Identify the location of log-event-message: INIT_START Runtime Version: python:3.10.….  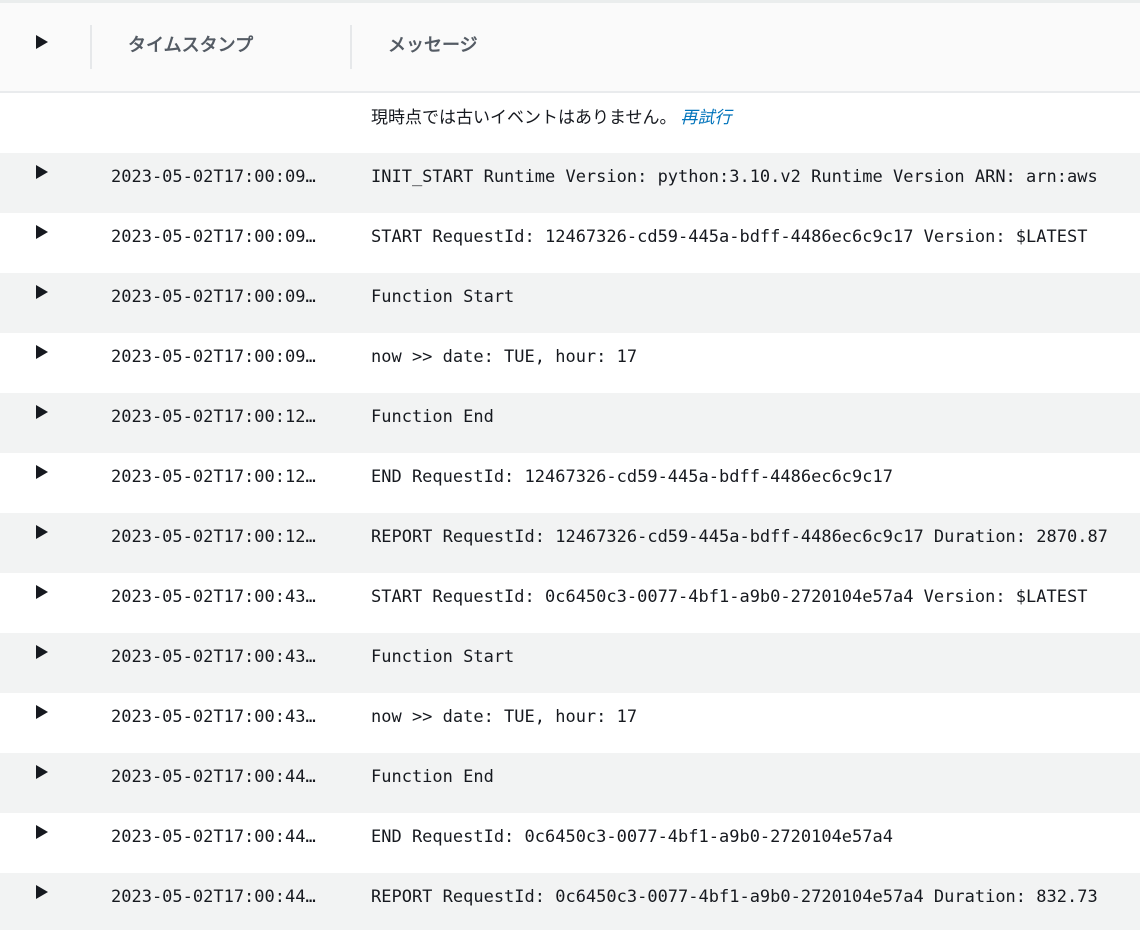
(734, 177).